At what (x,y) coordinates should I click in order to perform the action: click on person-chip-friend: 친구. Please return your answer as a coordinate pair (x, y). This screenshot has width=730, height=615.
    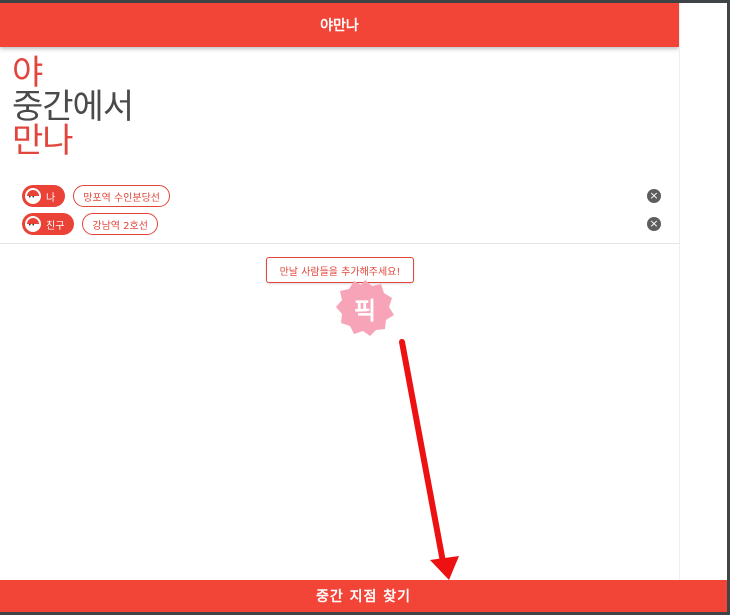
    Looking at the image, I should click on (48, 224).